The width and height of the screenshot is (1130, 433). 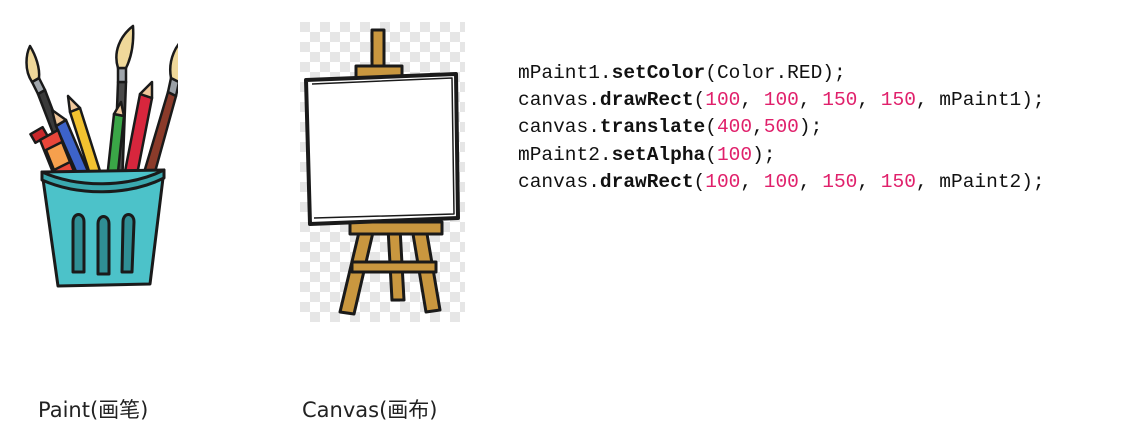 I want to click on paint-brushes-cup-icon, so click(x=106, y=157).